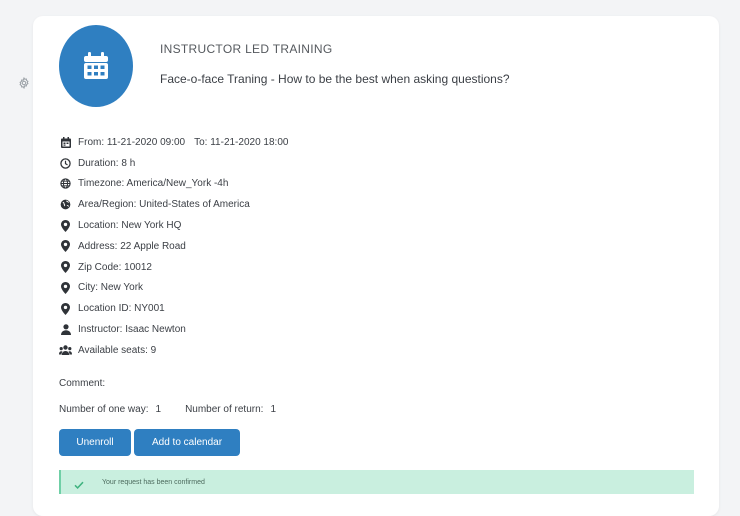 This screenshot has height=516, width=740. What do you see at coordinates (65, 205) in the screenshot?
I see `earth-icon` at bounding box center [65, 205].